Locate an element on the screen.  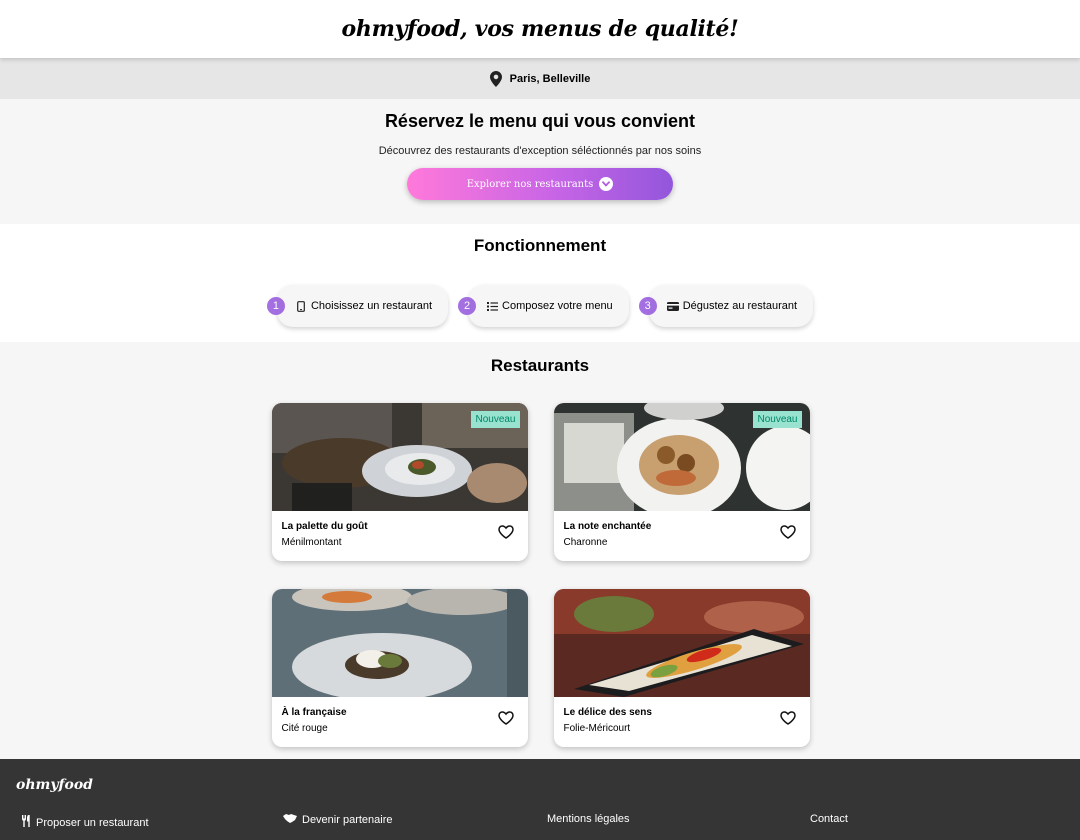
restaurant-area: Cité rouge is located at coordinates (304, 728).